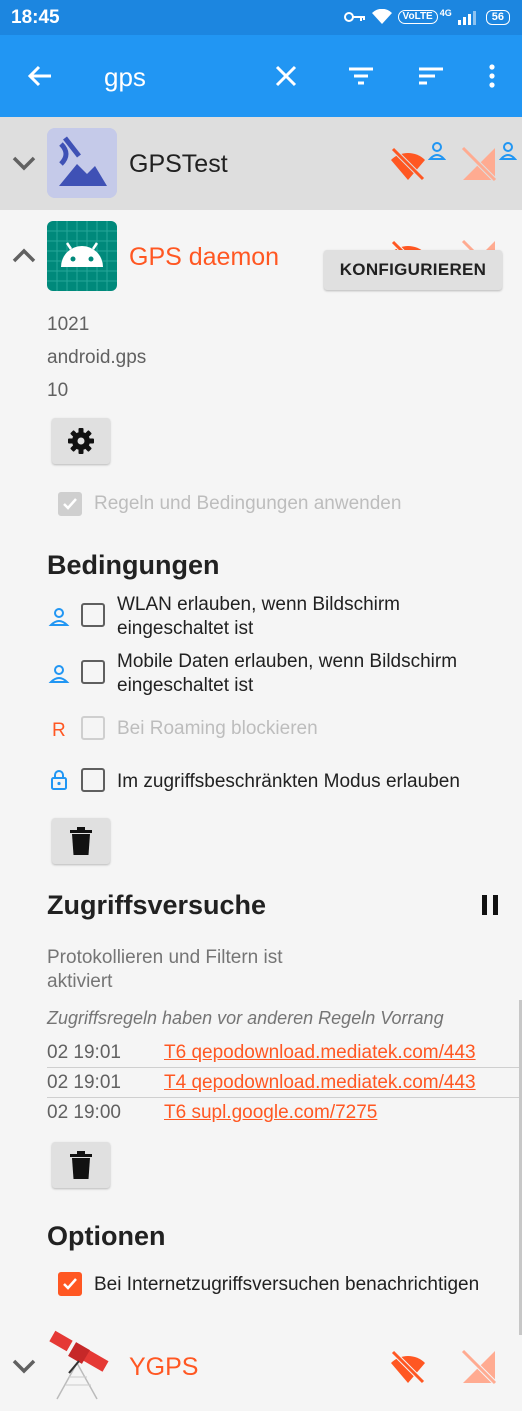 This screenshot has height=1411, width=522. I want to click on app-icon-gpstest, so click(82, 163).